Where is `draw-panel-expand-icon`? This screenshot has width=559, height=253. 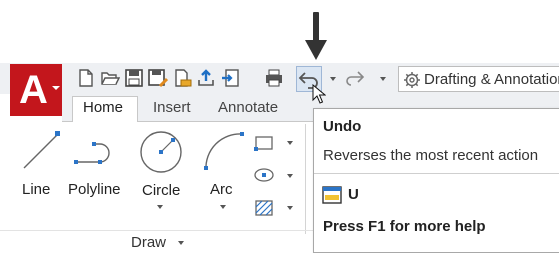 draw-panel-expand-icon is located at coordinates (181, 243).